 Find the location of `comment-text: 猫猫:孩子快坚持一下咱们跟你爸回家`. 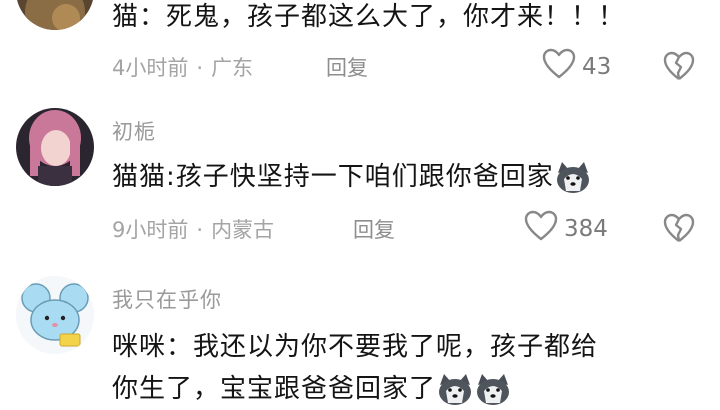

comment-text: 猫猫:孩子快坚持一下咱们跟你爸回家 is located at coordinates (352, 177).